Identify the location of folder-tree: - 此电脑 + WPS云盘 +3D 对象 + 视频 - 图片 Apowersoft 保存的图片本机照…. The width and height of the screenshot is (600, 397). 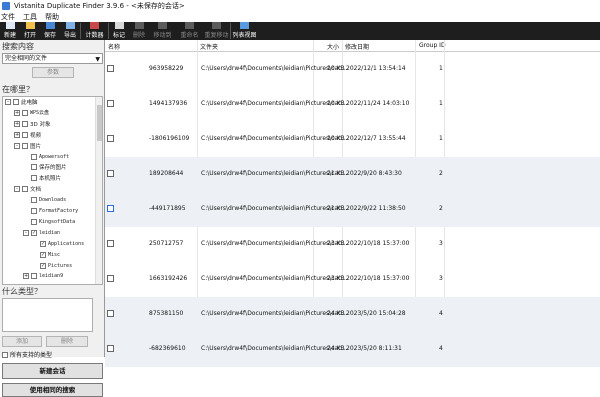
(52, 190).